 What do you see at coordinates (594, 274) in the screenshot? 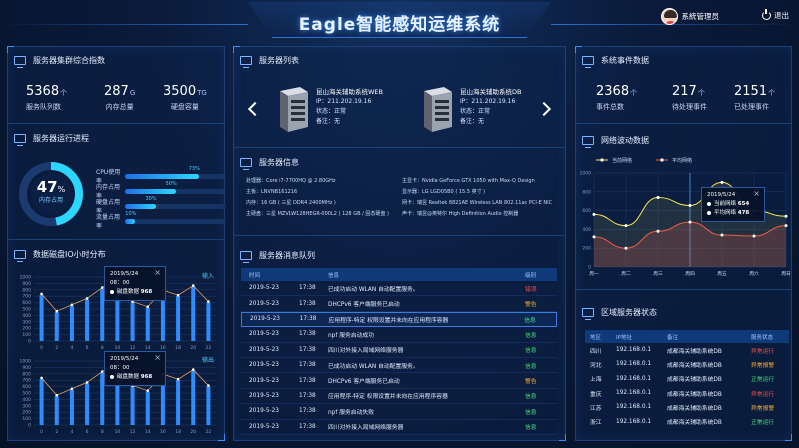
I see `x-tick-label: 周一` at bounding box center [594, 274].